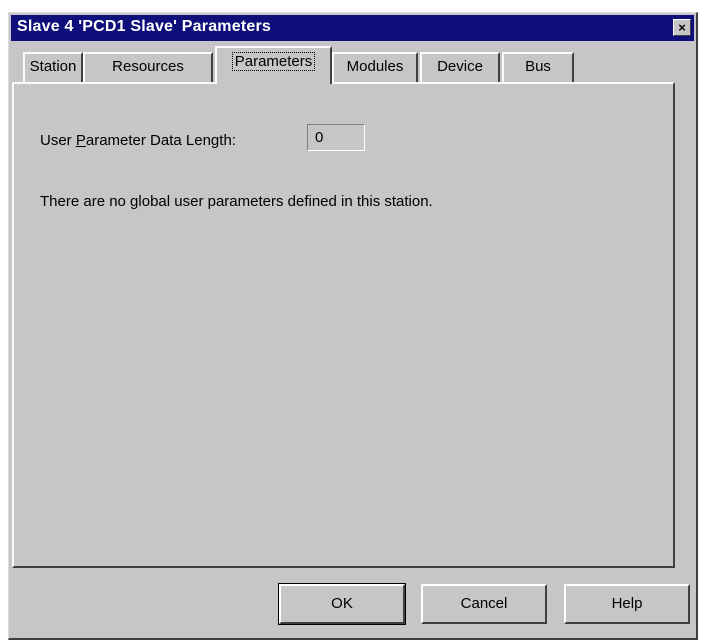  I want to click on label-text-prefix: User, so click(58, 140).